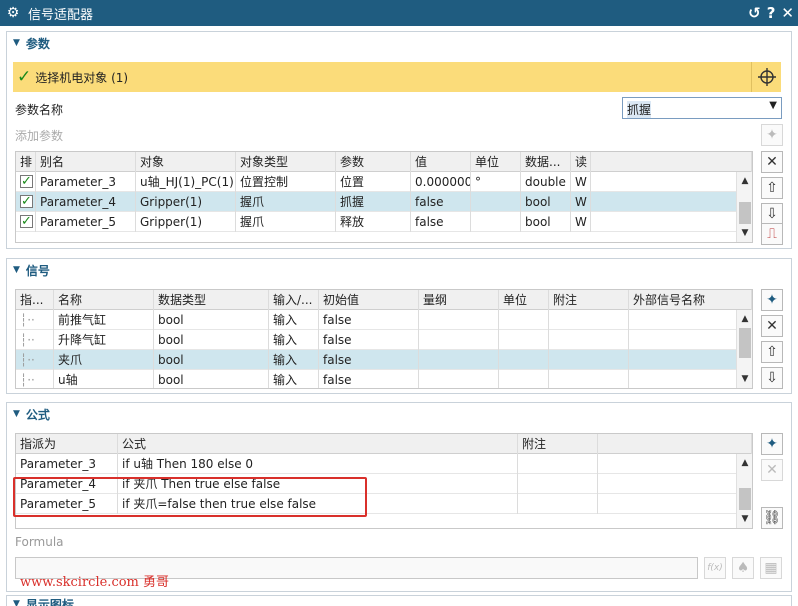 The image size is (798, 606). I want to click on formula-label: Formula, so click(39, 542).